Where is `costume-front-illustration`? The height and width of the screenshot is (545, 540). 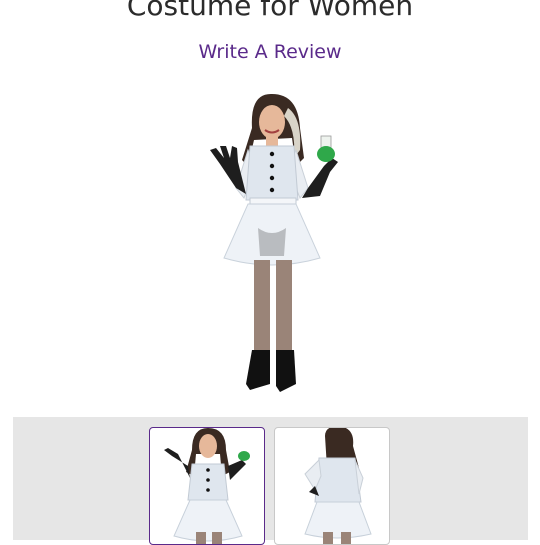
costume-front-illustration is located at coordinates (274, 242).